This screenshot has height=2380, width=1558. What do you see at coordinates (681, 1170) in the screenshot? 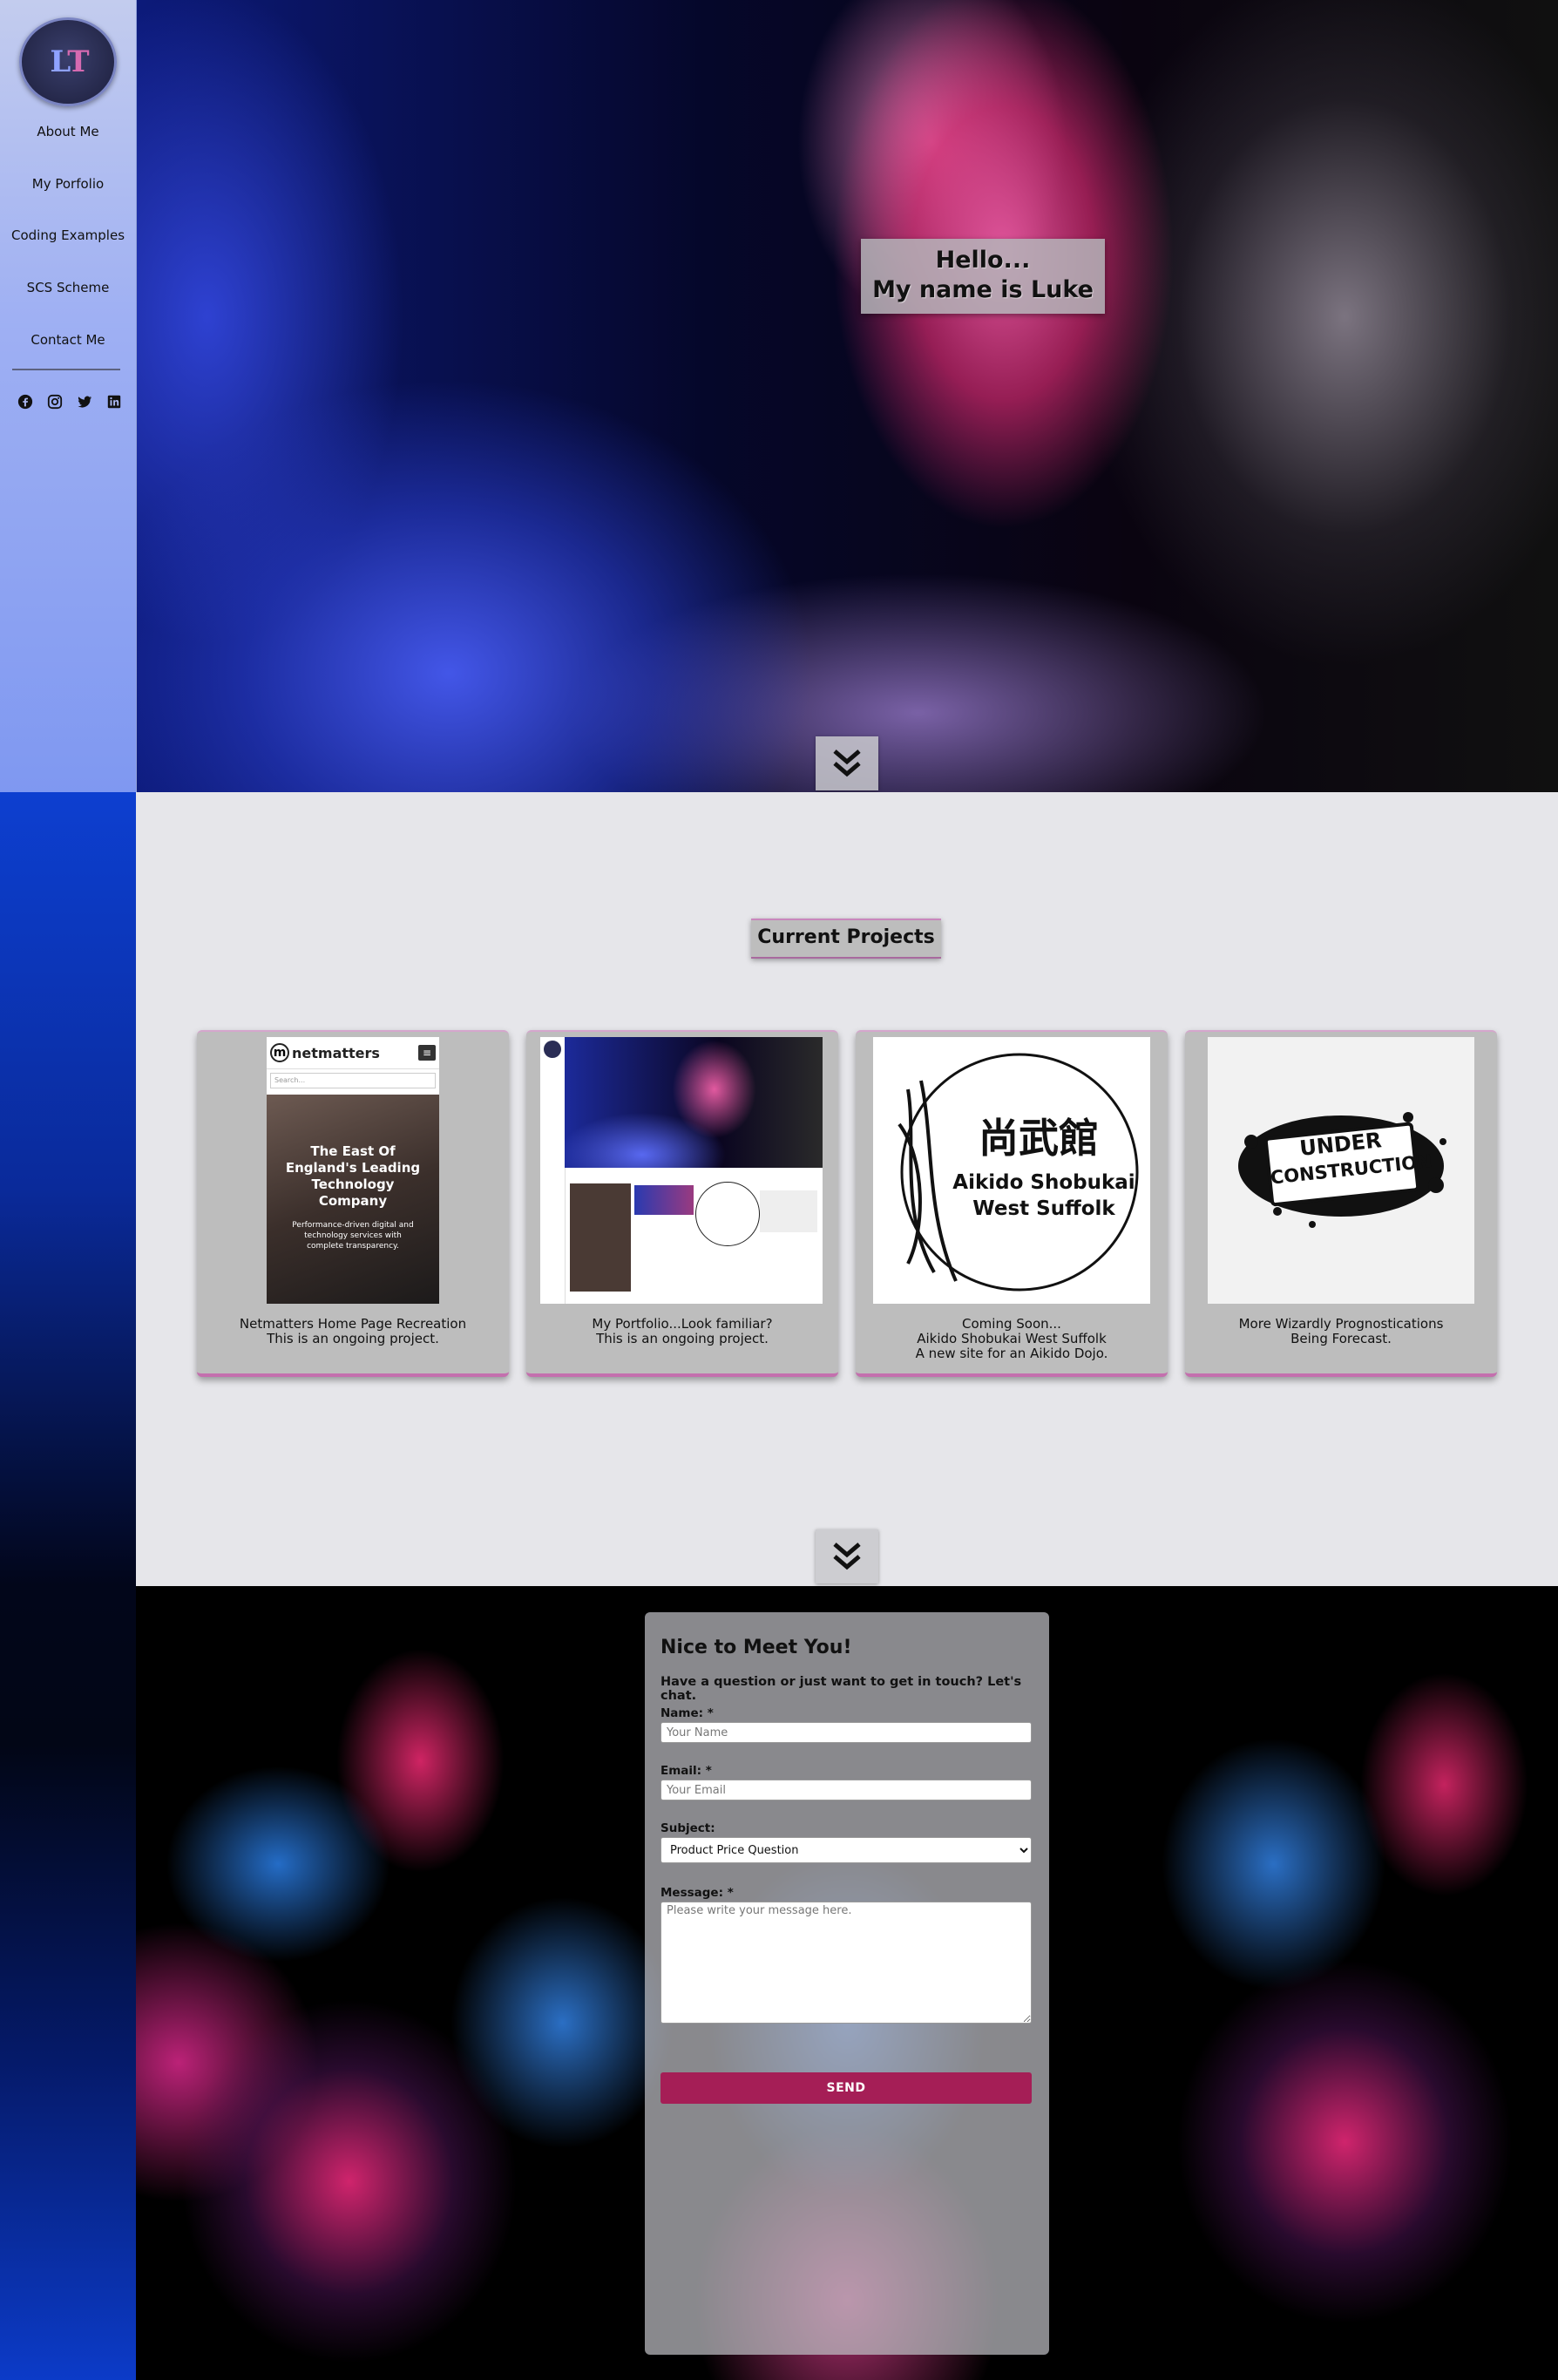
I see `portfolio-thumbnail` at bounding box center [681, 1170].